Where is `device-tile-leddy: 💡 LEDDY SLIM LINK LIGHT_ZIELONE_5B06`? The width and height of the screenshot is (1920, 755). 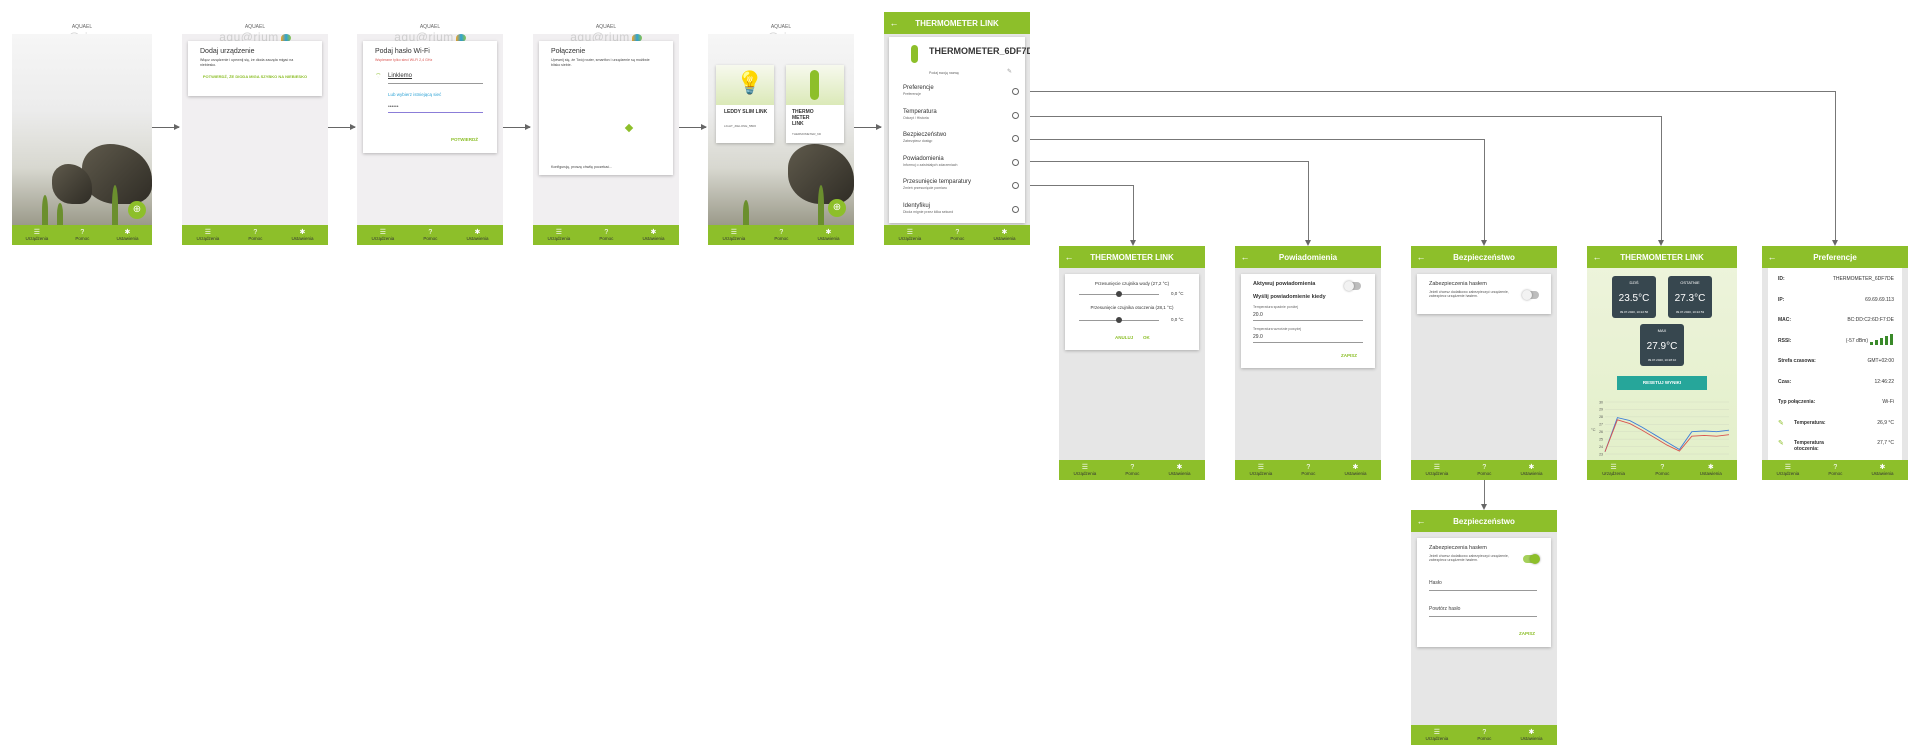 device-tile-leddy: 💡 LEDDY SLIM LINK LIGHT_ZIELONE_5B06 is located at coordinates (745, 104).